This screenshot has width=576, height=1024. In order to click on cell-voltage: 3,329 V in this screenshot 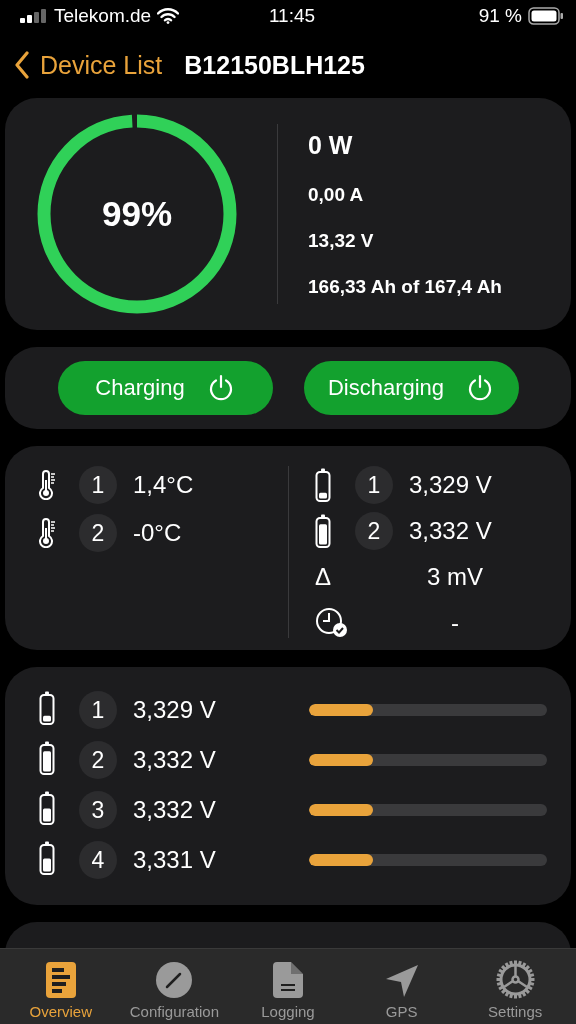, I will do `click(175, 710)`.